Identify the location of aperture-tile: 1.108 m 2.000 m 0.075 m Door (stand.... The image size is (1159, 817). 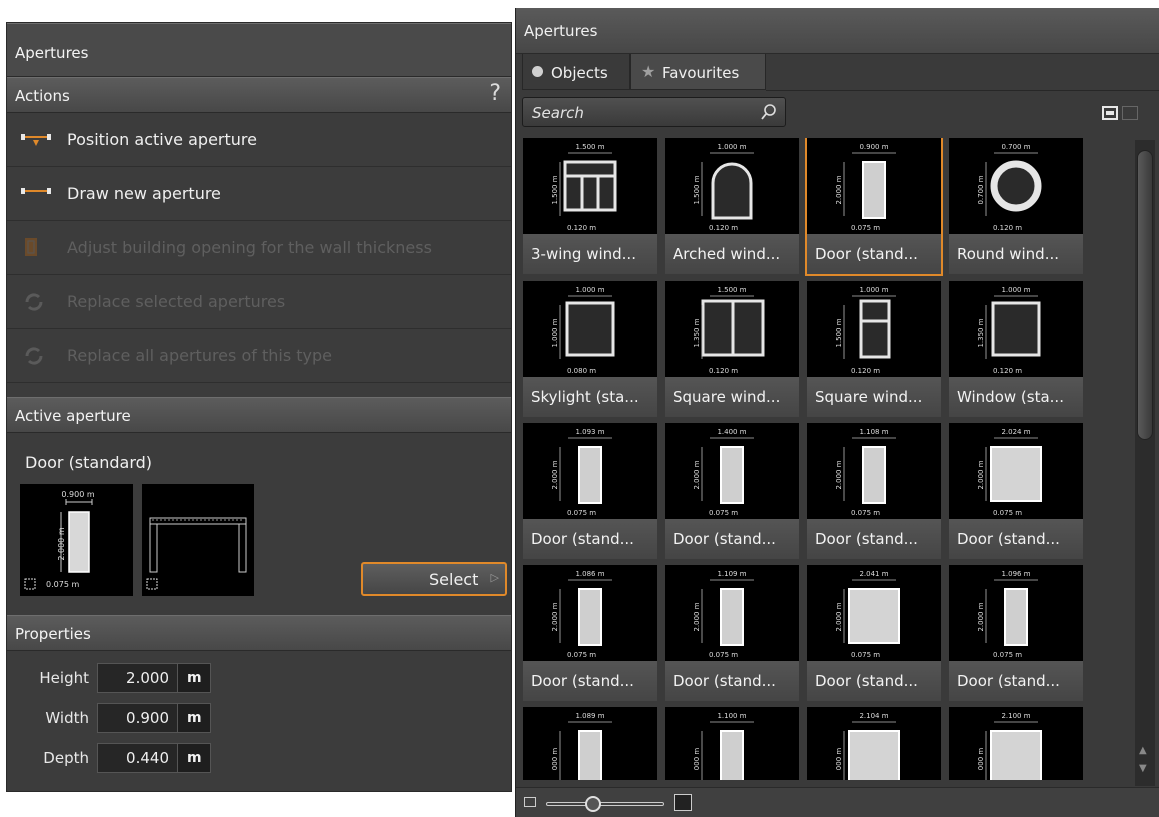
(874, 491).